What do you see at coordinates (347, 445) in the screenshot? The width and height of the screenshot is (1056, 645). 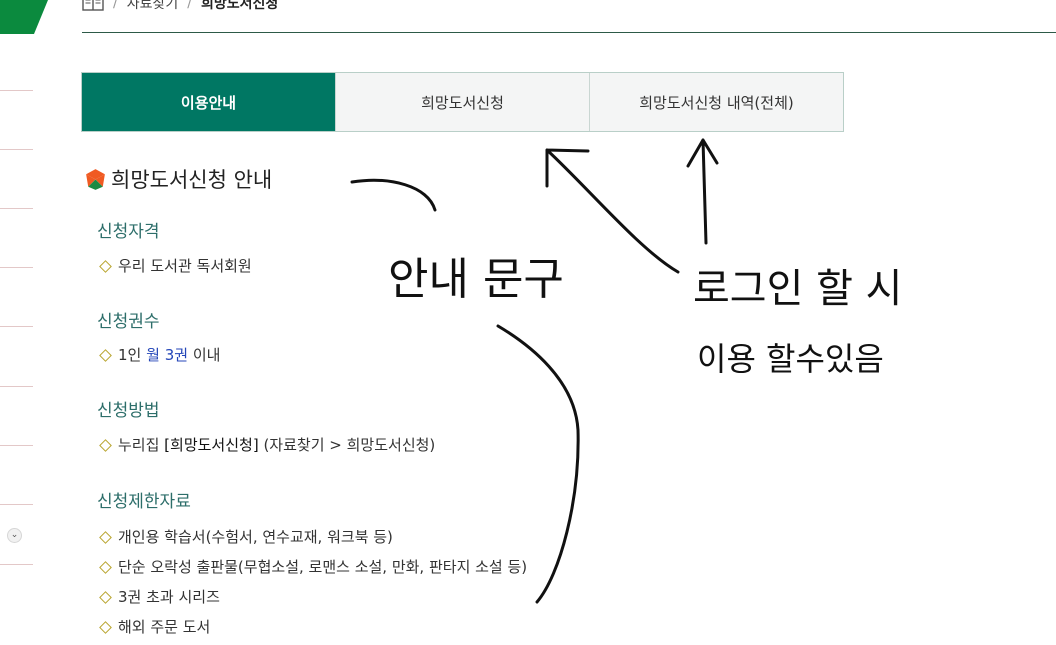 I see `list-item-text: (자료찾기 > 희망도서신청)` at bounding box center [347, 445].